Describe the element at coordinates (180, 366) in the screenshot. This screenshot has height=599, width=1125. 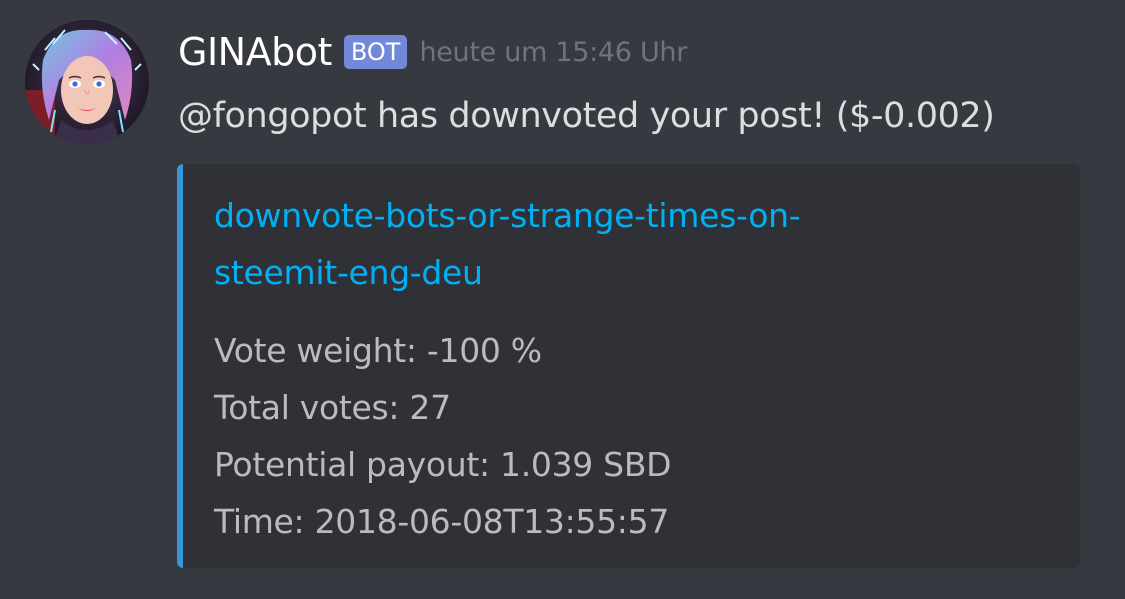
I see `embed-accent-bar` at that location.